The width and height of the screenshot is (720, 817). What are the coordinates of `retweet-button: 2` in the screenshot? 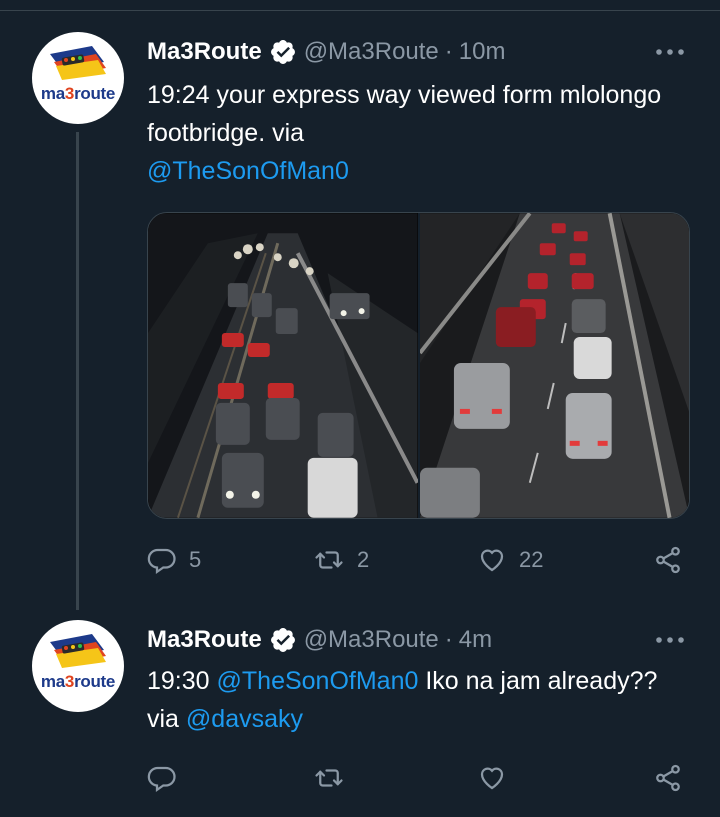 It's located at (341, 560).